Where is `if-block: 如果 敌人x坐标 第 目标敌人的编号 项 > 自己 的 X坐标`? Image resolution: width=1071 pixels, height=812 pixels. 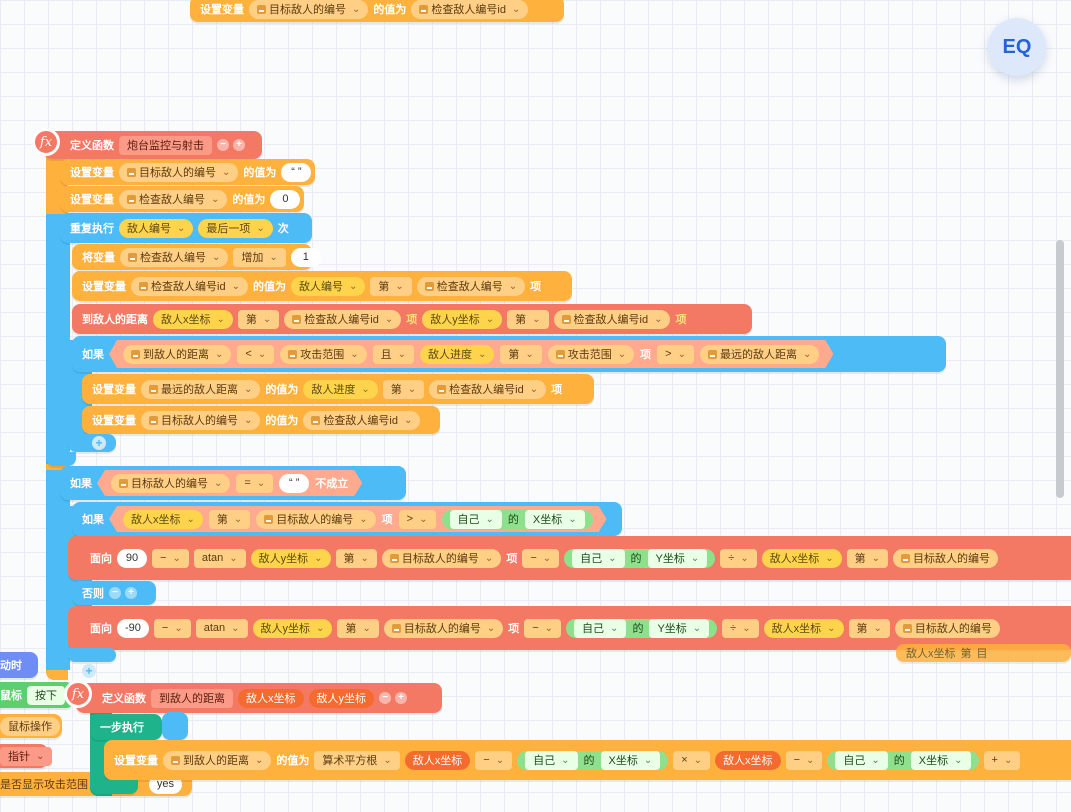 if-block: 如果 敌人x坐标 第 目标敌人的编号 项 > 自己 的 X坐标 is located at coordinates (347, 519).